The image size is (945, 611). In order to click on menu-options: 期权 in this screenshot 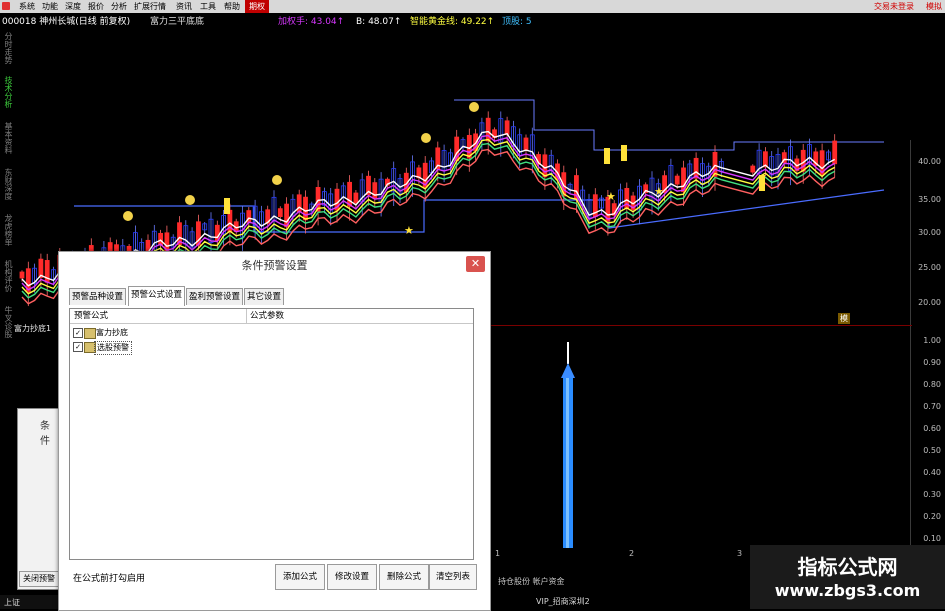, I will do `click(257, 6)`.